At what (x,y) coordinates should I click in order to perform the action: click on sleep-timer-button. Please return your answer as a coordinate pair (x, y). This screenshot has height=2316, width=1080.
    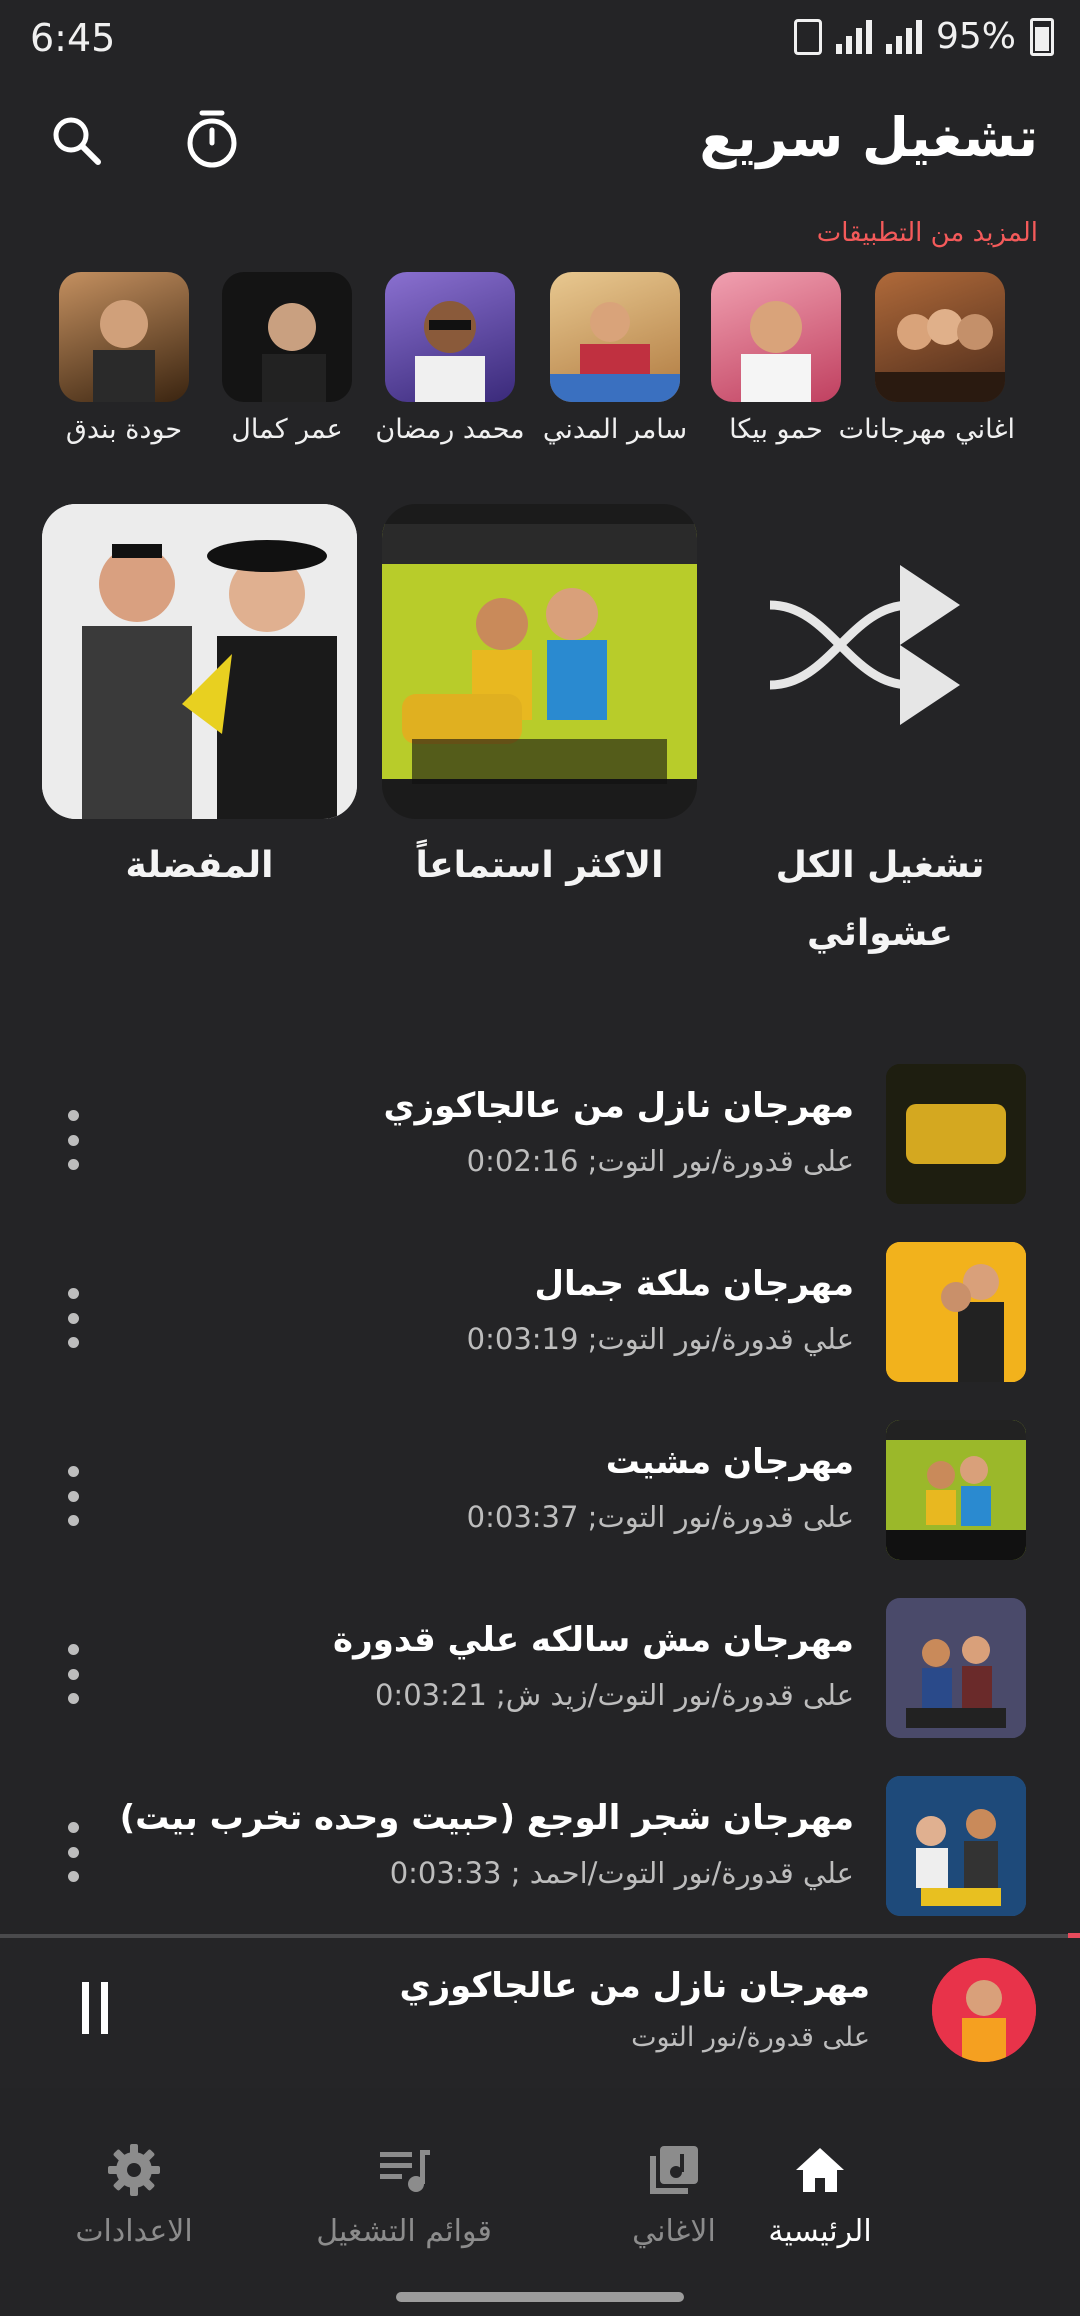
    Looking at the image, I should click on (212, 139).